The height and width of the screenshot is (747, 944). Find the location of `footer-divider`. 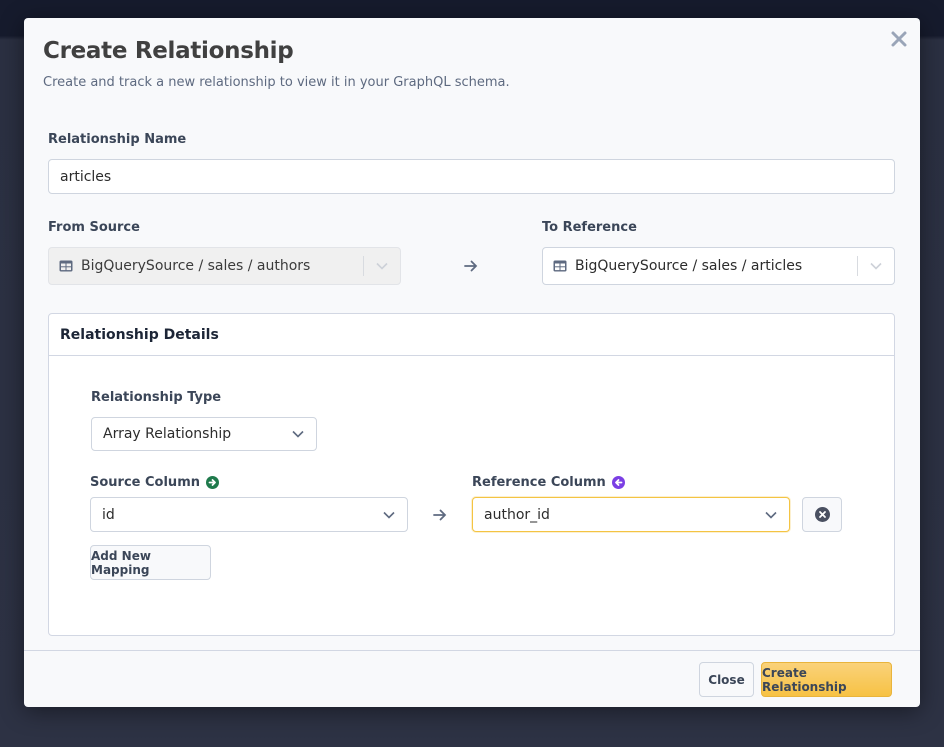

footer-divider is located at coordinates (472, 650).